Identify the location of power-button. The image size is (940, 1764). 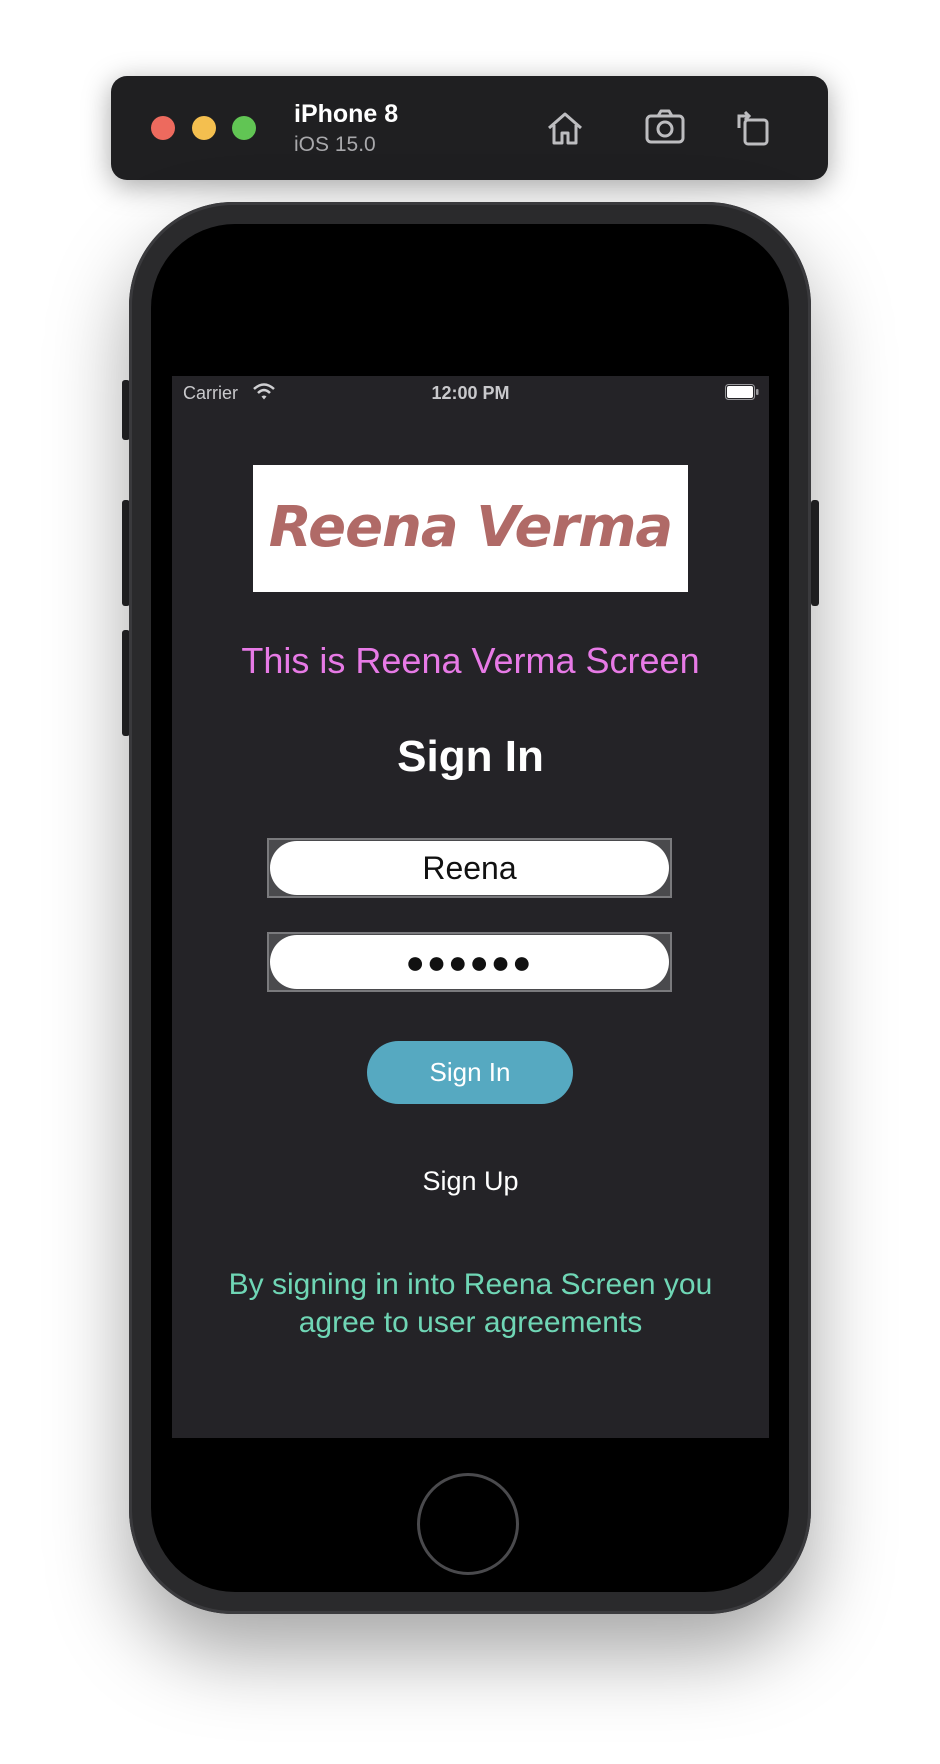
(815, 553).